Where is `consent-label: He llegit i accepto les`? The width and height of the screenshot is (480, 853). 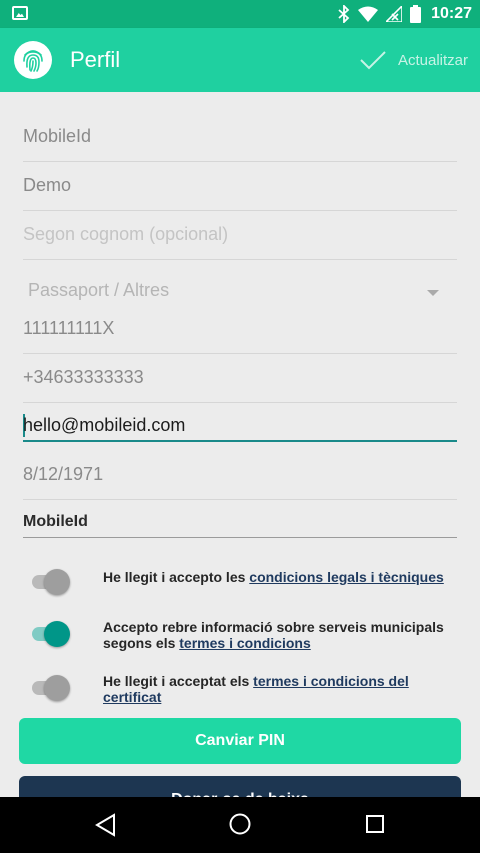 consent-label: He llegit i accepto les is located at coordinates (176, 577).